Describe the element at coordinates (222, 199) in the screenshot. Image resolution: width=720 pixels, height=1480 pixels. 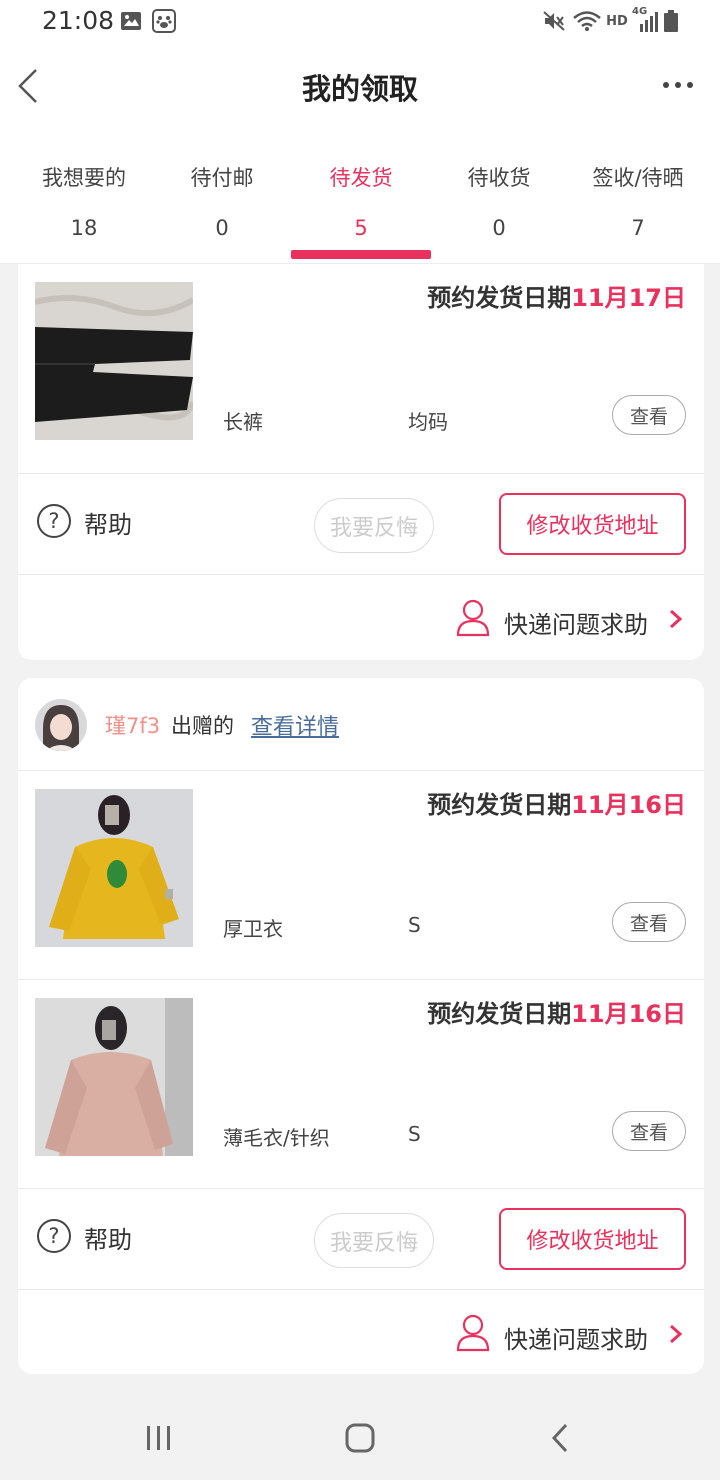
I see `tab-pending-postage: 待付邮 0` at that location.